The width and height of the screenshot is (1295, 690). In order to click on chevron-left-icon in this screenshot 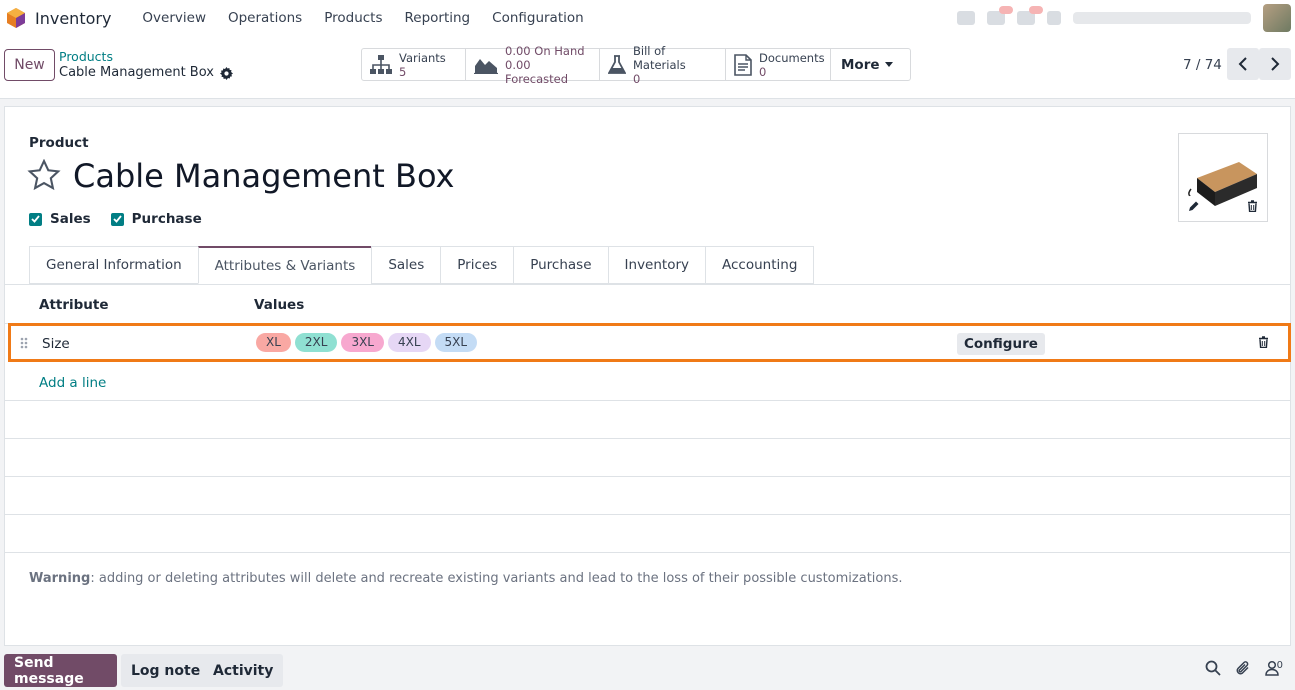, I will do `click(1242, 64)`.